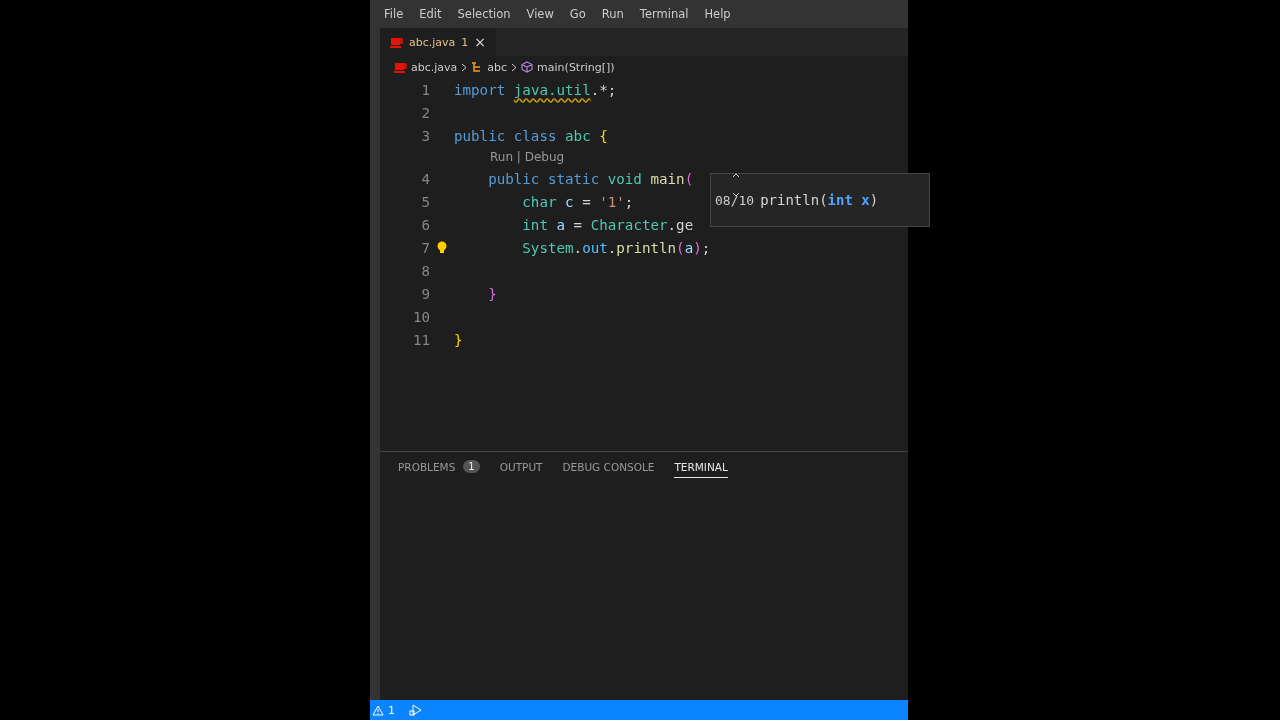  Describe the element at coordinates (425, 201) in the screenshot. I see `line-number: 5` at that location.